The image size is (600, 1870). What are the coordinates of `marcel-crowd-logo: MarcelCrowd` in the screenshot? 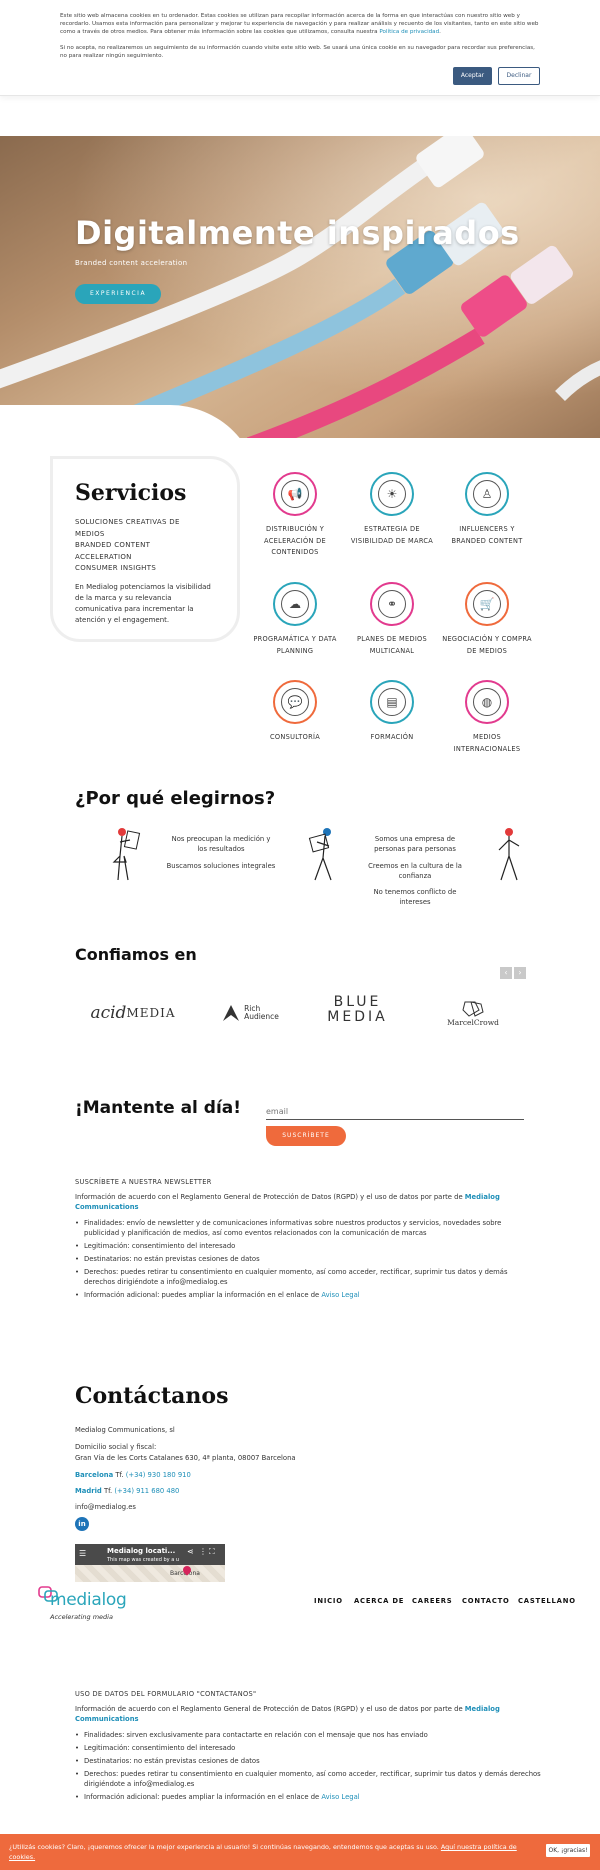 It's located at (473, 1013).